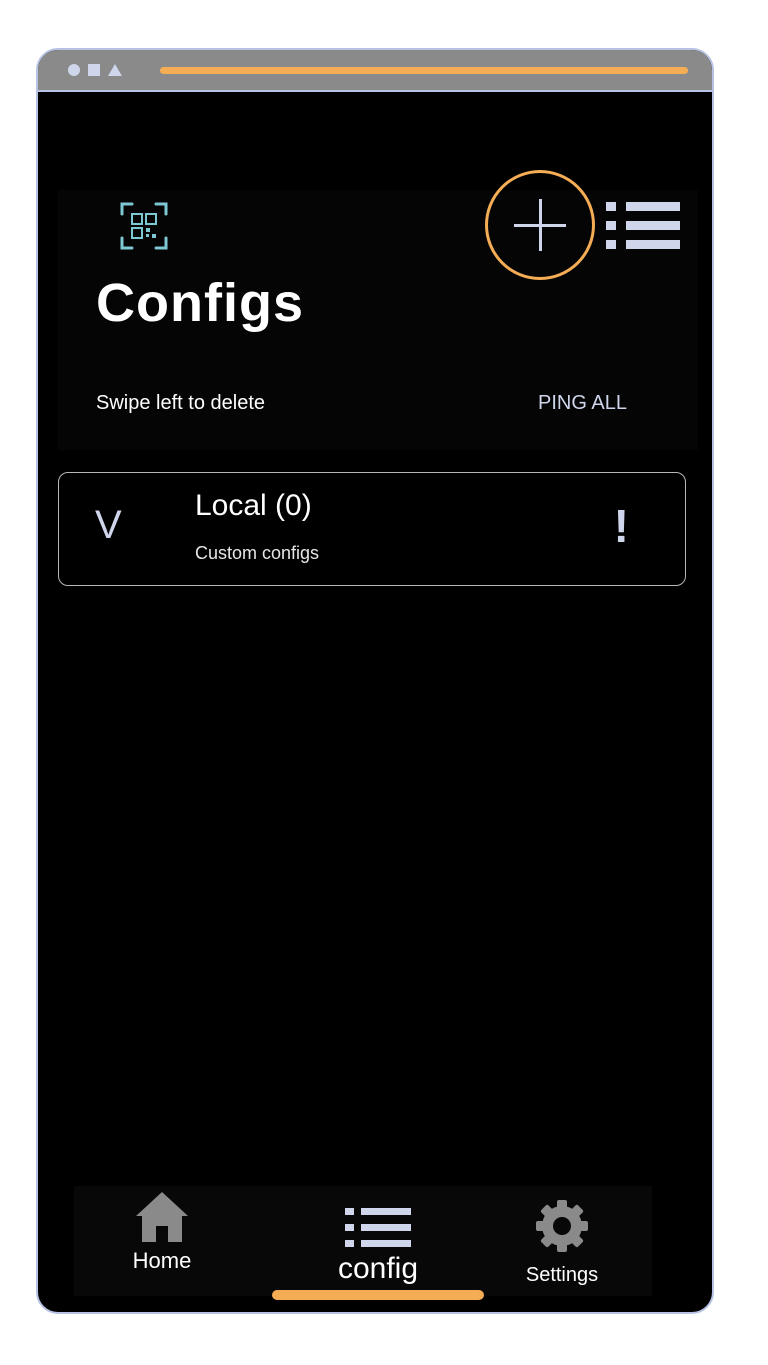 The height and width of the screenshot is (1365, 768). Describe the element at coordinates (540, 225) in the screenshot. I see `add-config-button` at that location.